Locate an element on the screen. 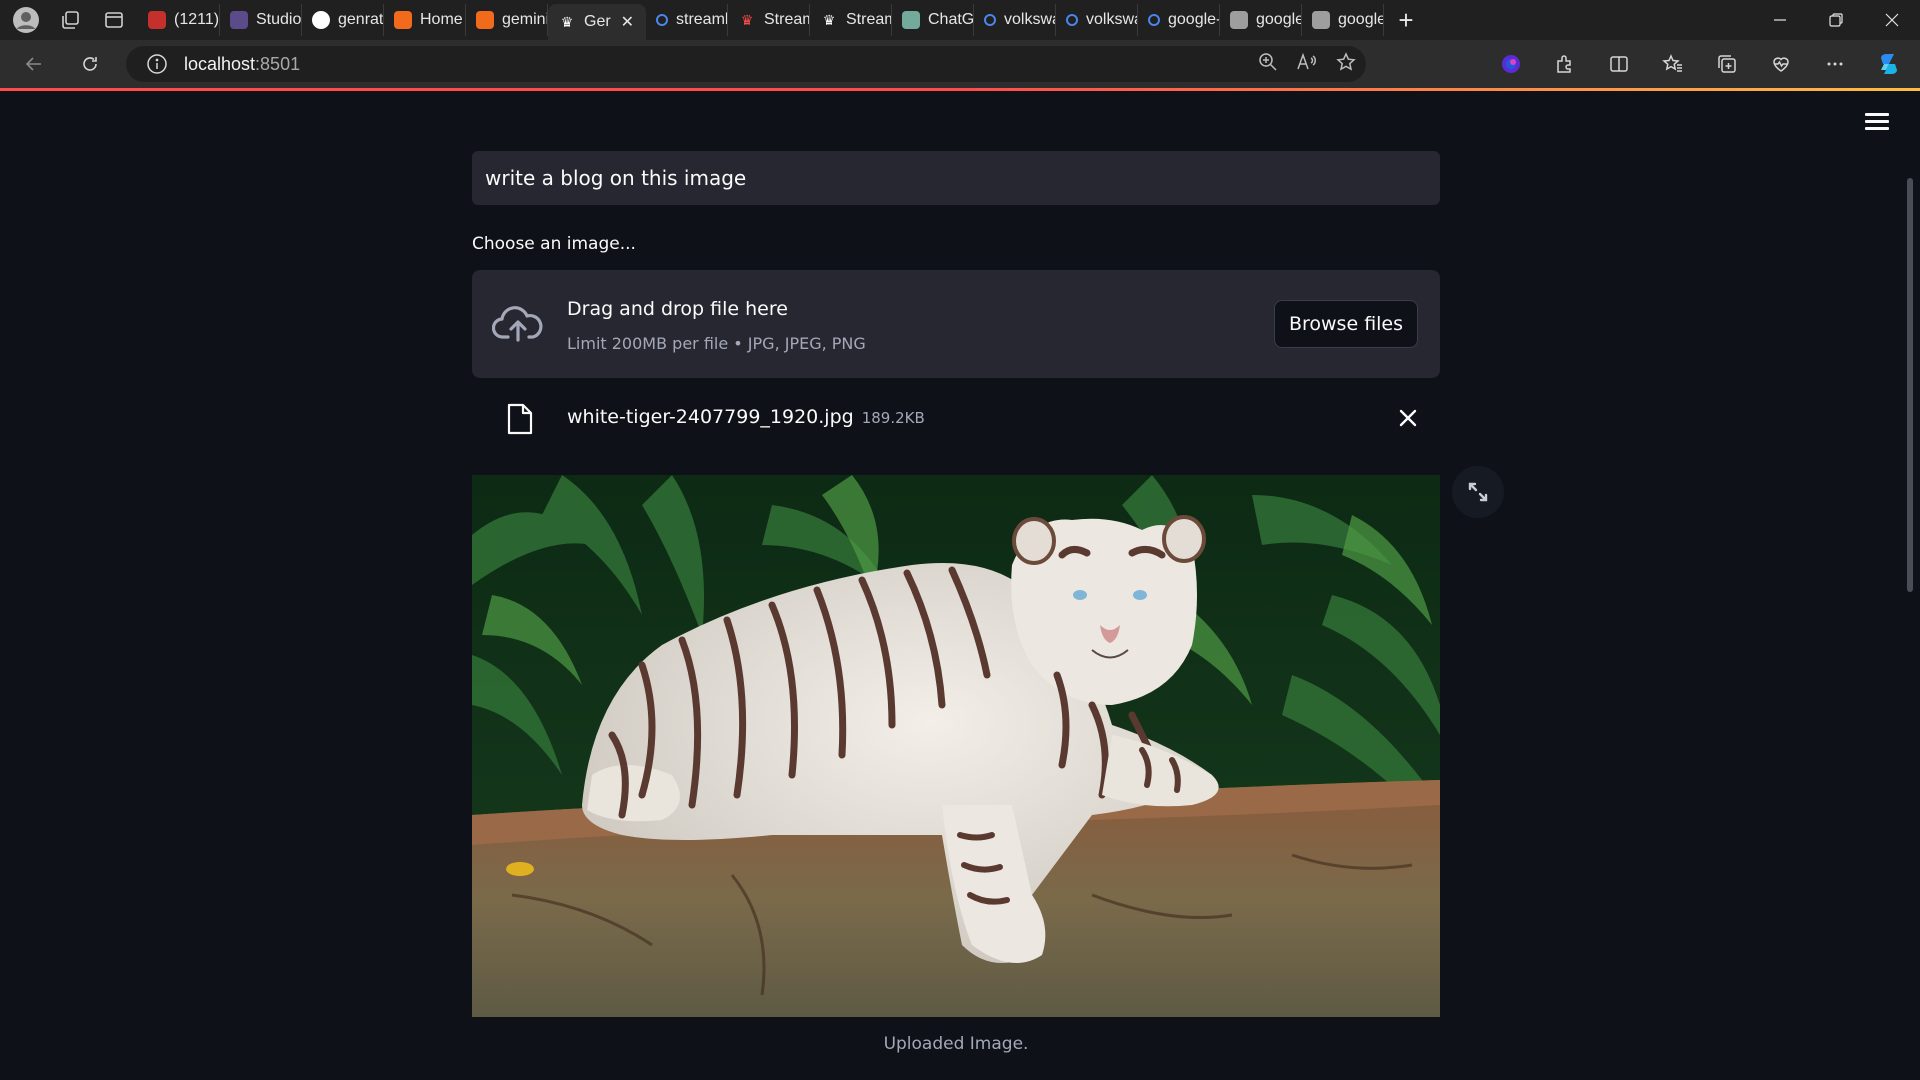  address-bar: localhost:8501 is located at coordinates (746, 64).